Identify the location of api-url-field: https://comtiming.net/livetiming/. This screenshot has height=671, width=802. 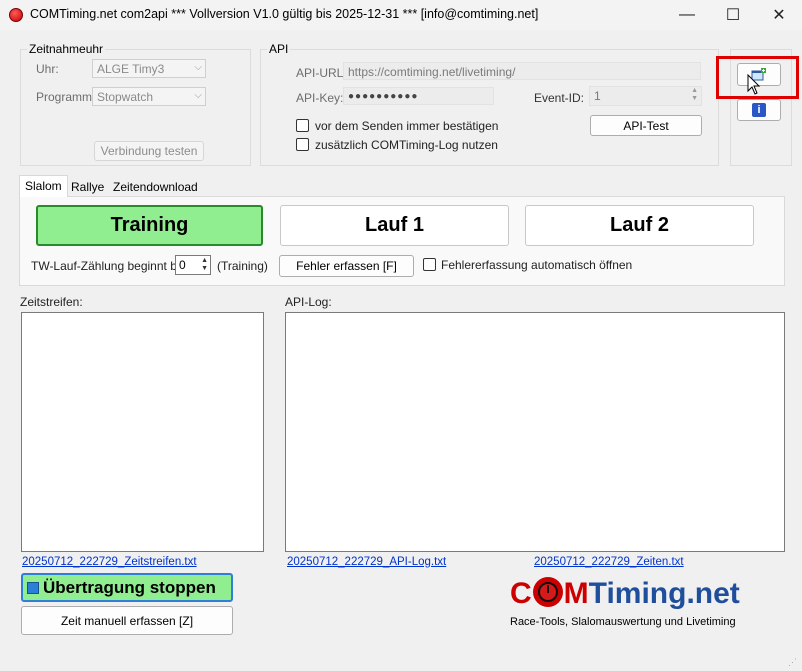
(522, 71).